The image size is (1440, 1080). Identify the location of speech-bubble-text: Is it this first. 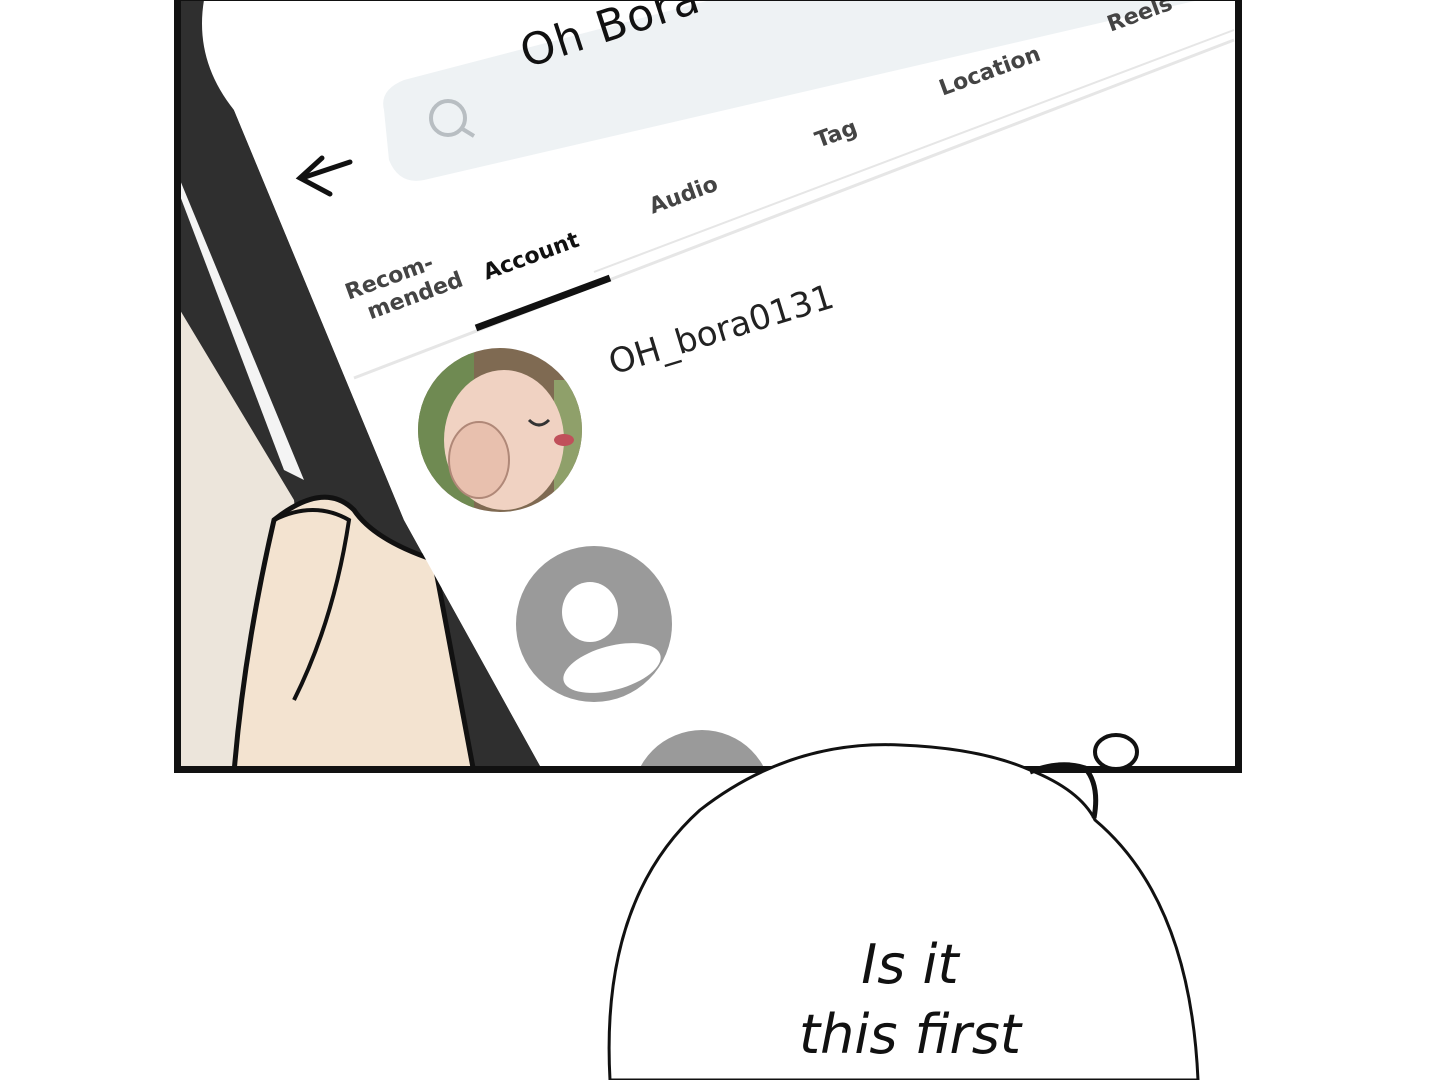
(910, 1000).